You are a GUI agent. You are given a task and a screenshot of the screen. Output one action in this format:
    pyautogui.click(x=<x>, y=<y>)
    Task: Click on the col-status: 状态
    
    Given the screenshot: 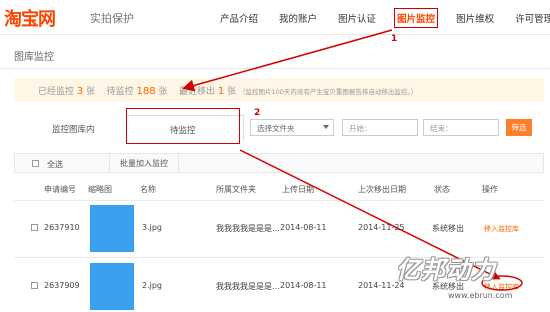 What is the action you would take?
    pyautogui.click(x=442, y=189)
    